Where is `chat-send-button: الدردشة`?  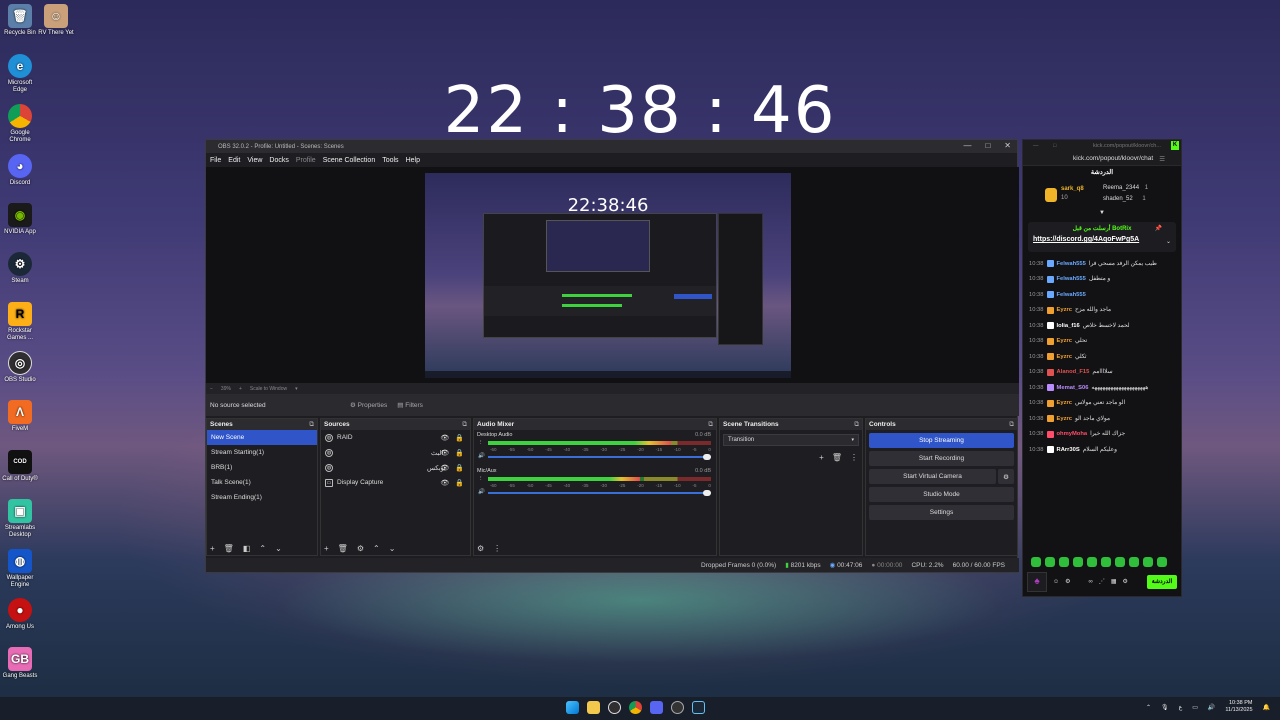 chat-send-button: الدردشة is located at coordinates (1162, 581).